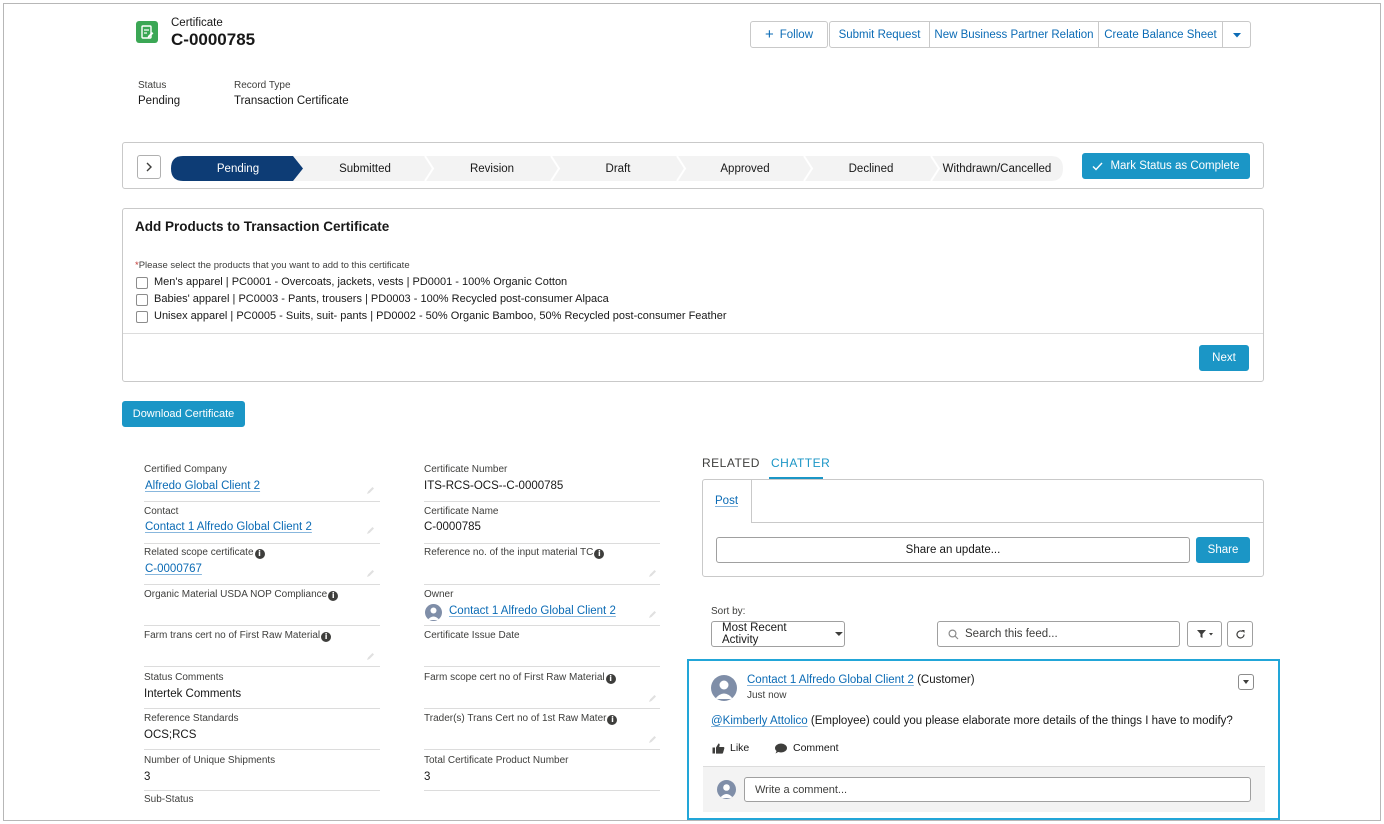 The width and height of the screenshot is (1384, 824). What do you see at coordinates (766, 695) in the screenshot?
I see `post-timestamp: Just now` at bounding box center [766, 695].